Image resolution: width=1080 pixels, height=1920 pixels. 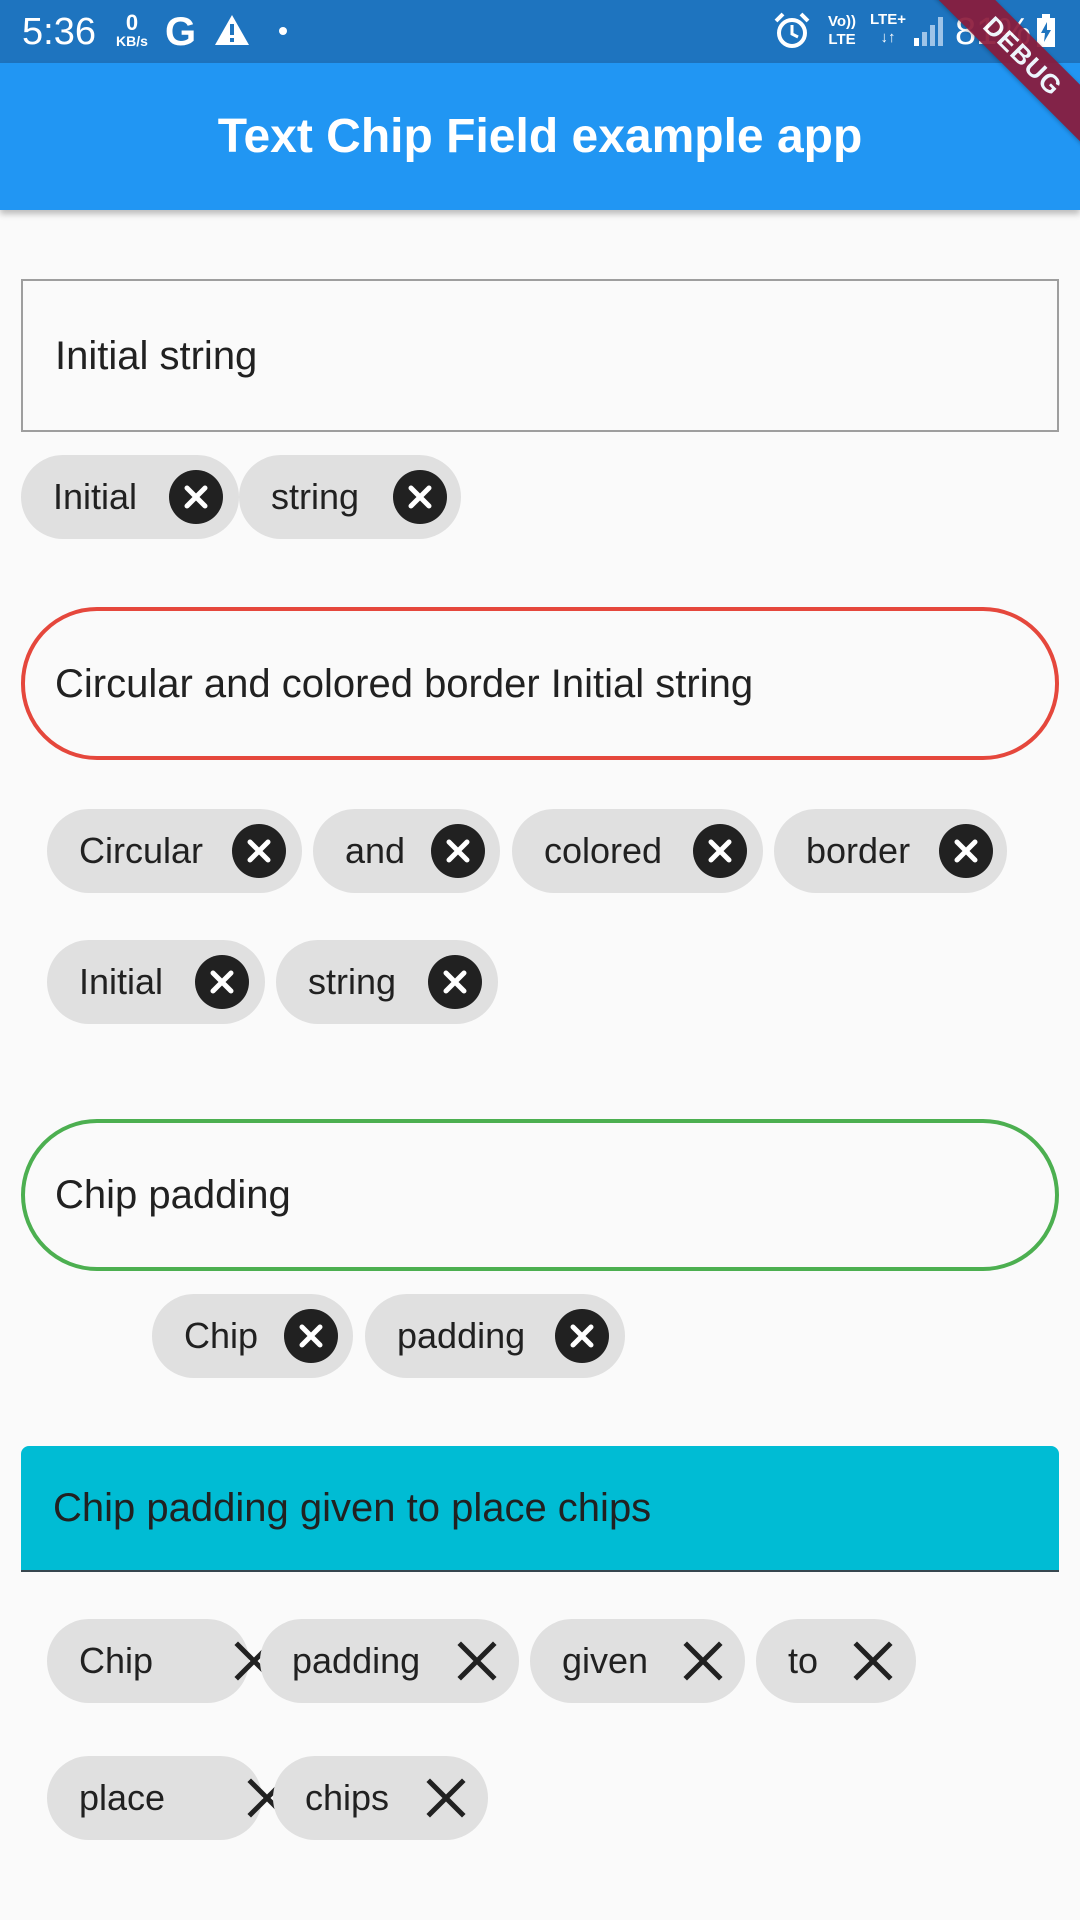 I want to click on chip-label: chips, so click(x=347, y=1797).